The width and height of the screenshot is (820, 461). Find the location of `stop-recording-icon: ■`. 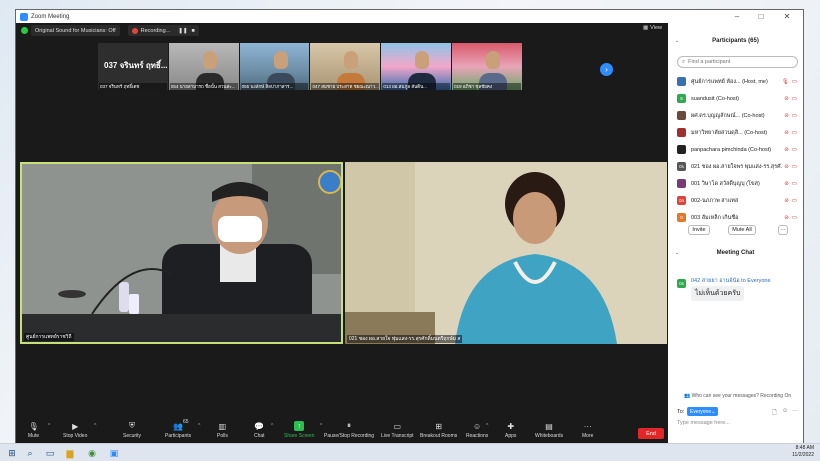

stop-recording-icon: ■ is located at coordinates (192, 31).